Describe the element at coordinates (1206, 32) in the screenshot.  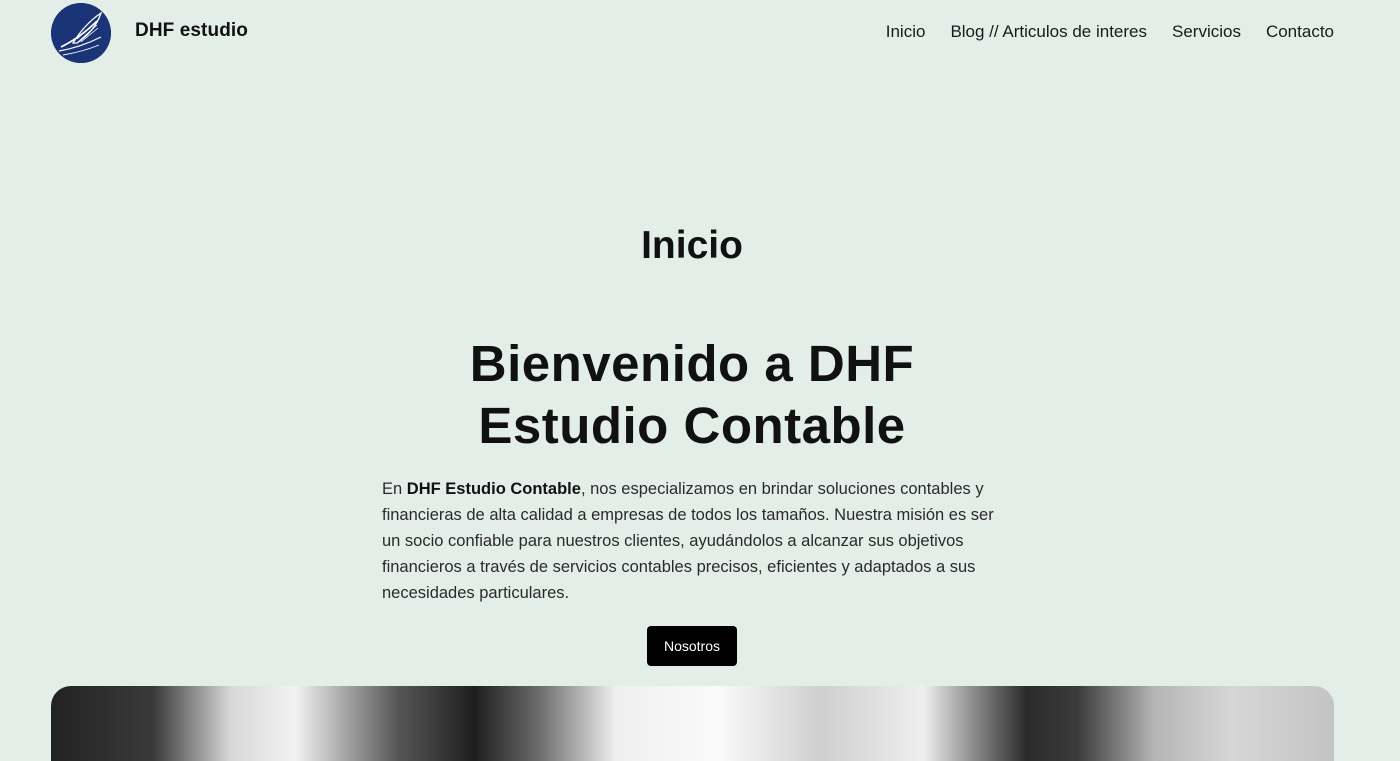
I see `nav-item-servicios: Servicios` at that location.